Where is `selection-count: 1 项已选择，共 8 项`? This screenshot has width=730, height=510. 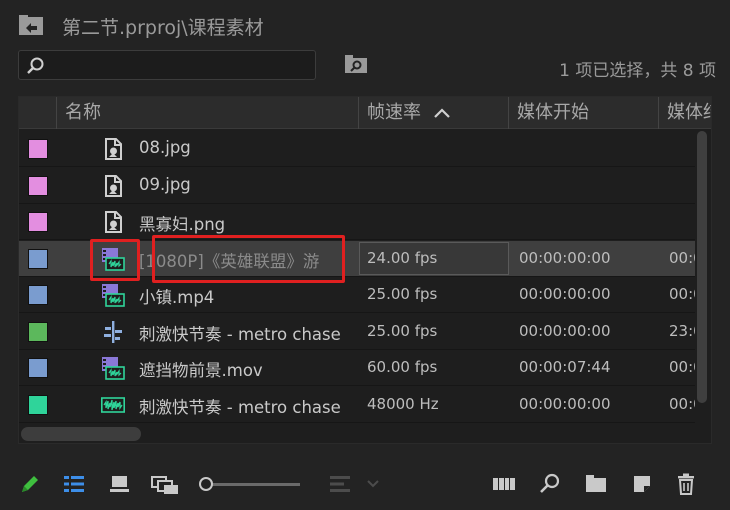
selection-count: 1 项已选择，共 8 项 is located at coordinates (637, 71).